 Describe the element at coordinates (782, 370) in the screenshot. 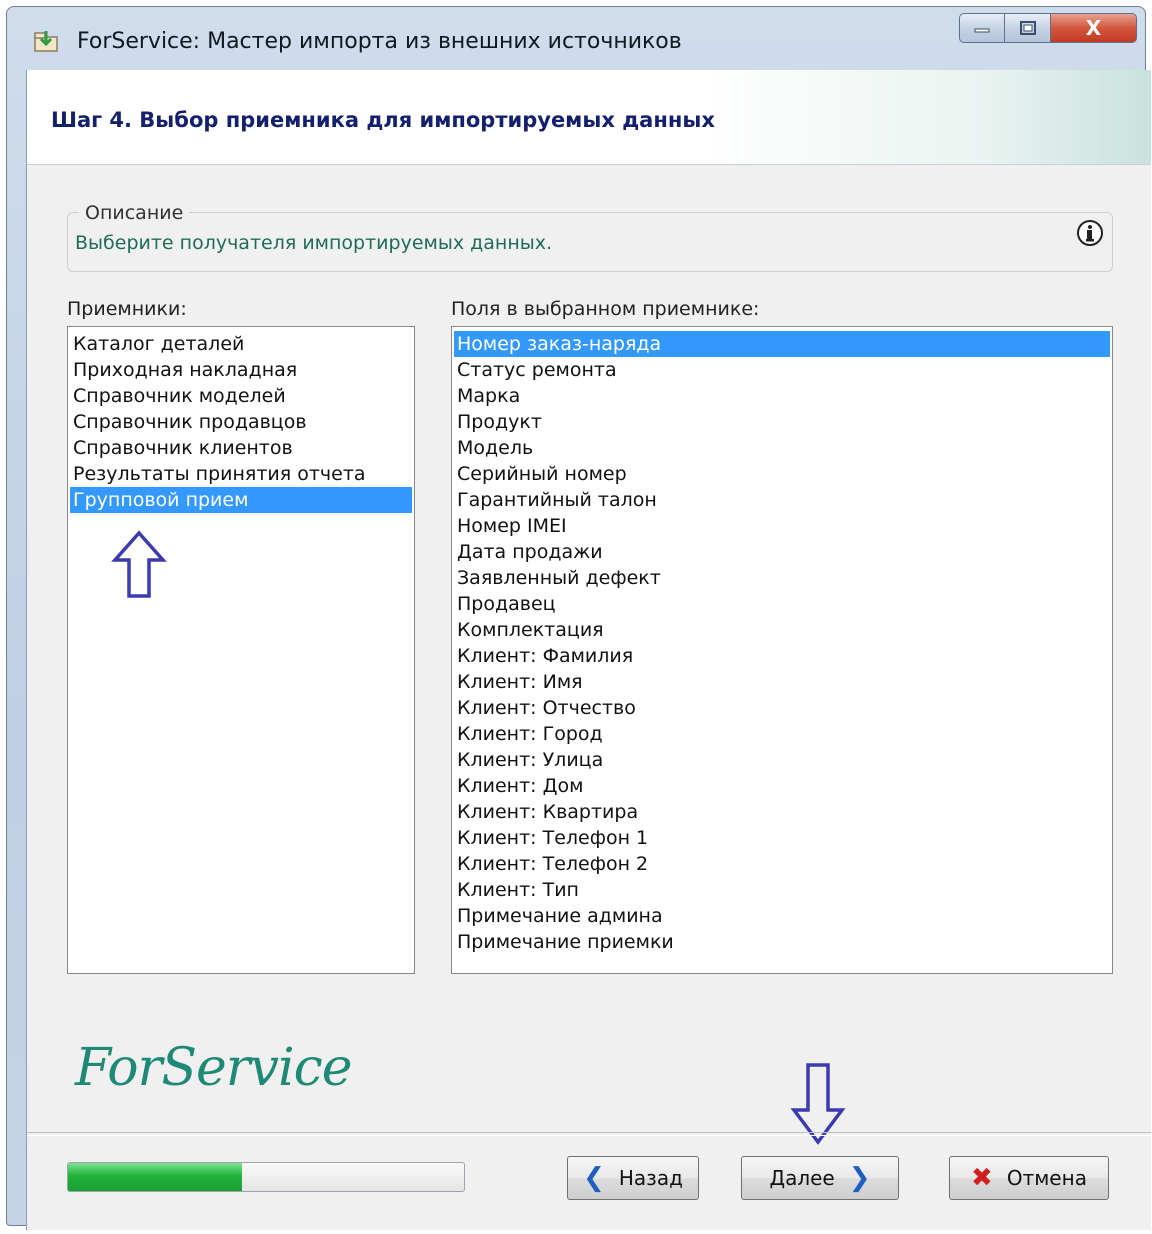

I see `field-list-item: Статус ремонта` at that location.